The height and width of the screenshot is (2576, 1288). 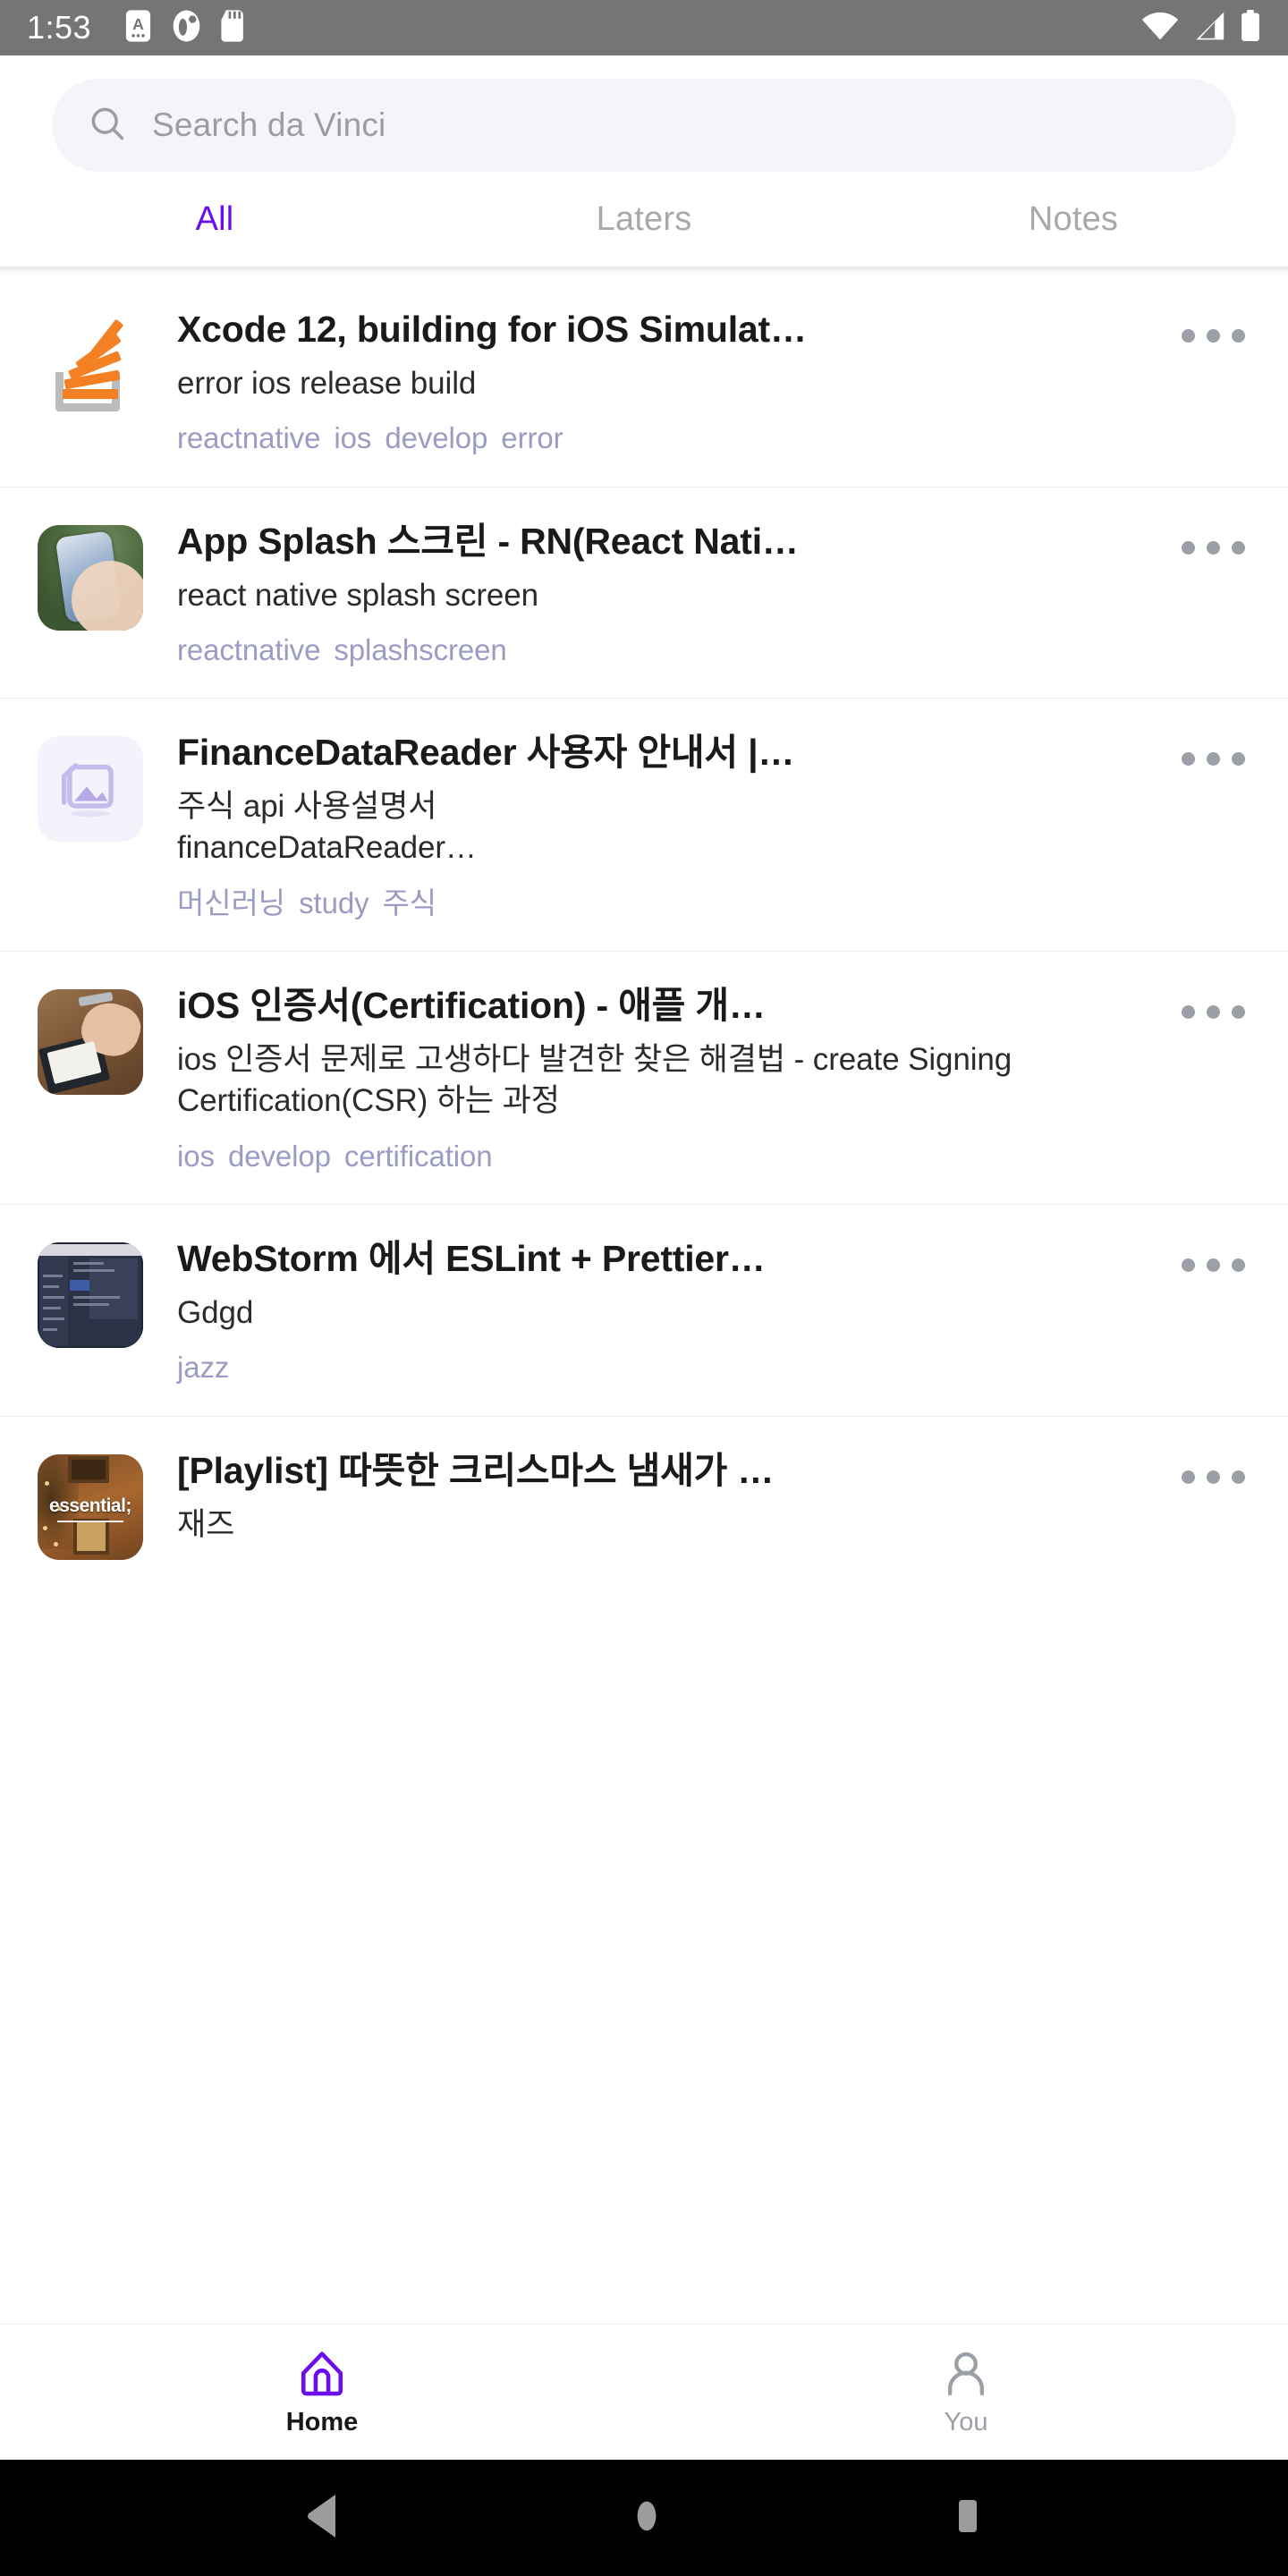 I want to click on home-circle-icon, so click(x=646, y=2518).